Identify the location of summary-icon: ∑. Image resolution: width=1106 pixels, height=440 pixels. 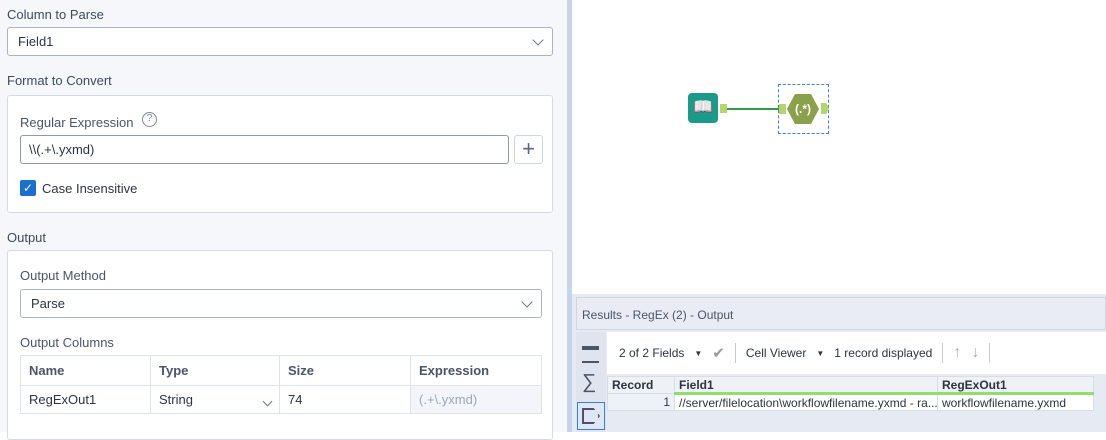
(589, 382).